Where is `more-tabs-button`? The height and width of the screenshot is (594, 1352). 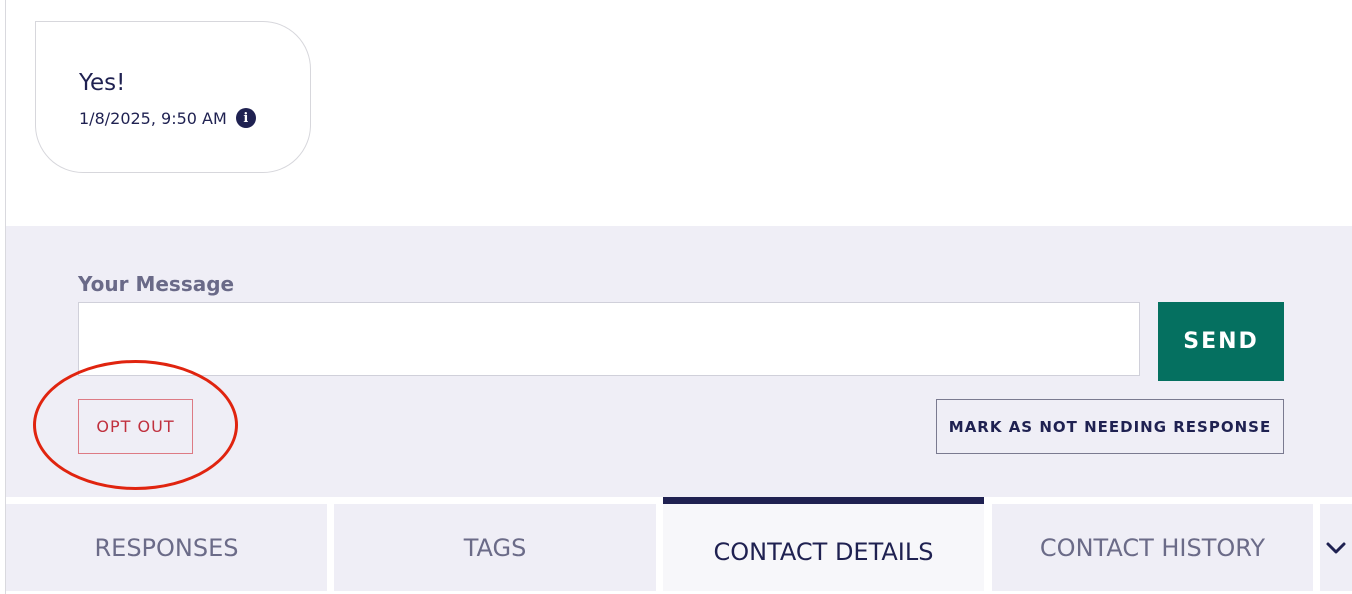 more-tabs-button is located at coordinates (1336, 547).